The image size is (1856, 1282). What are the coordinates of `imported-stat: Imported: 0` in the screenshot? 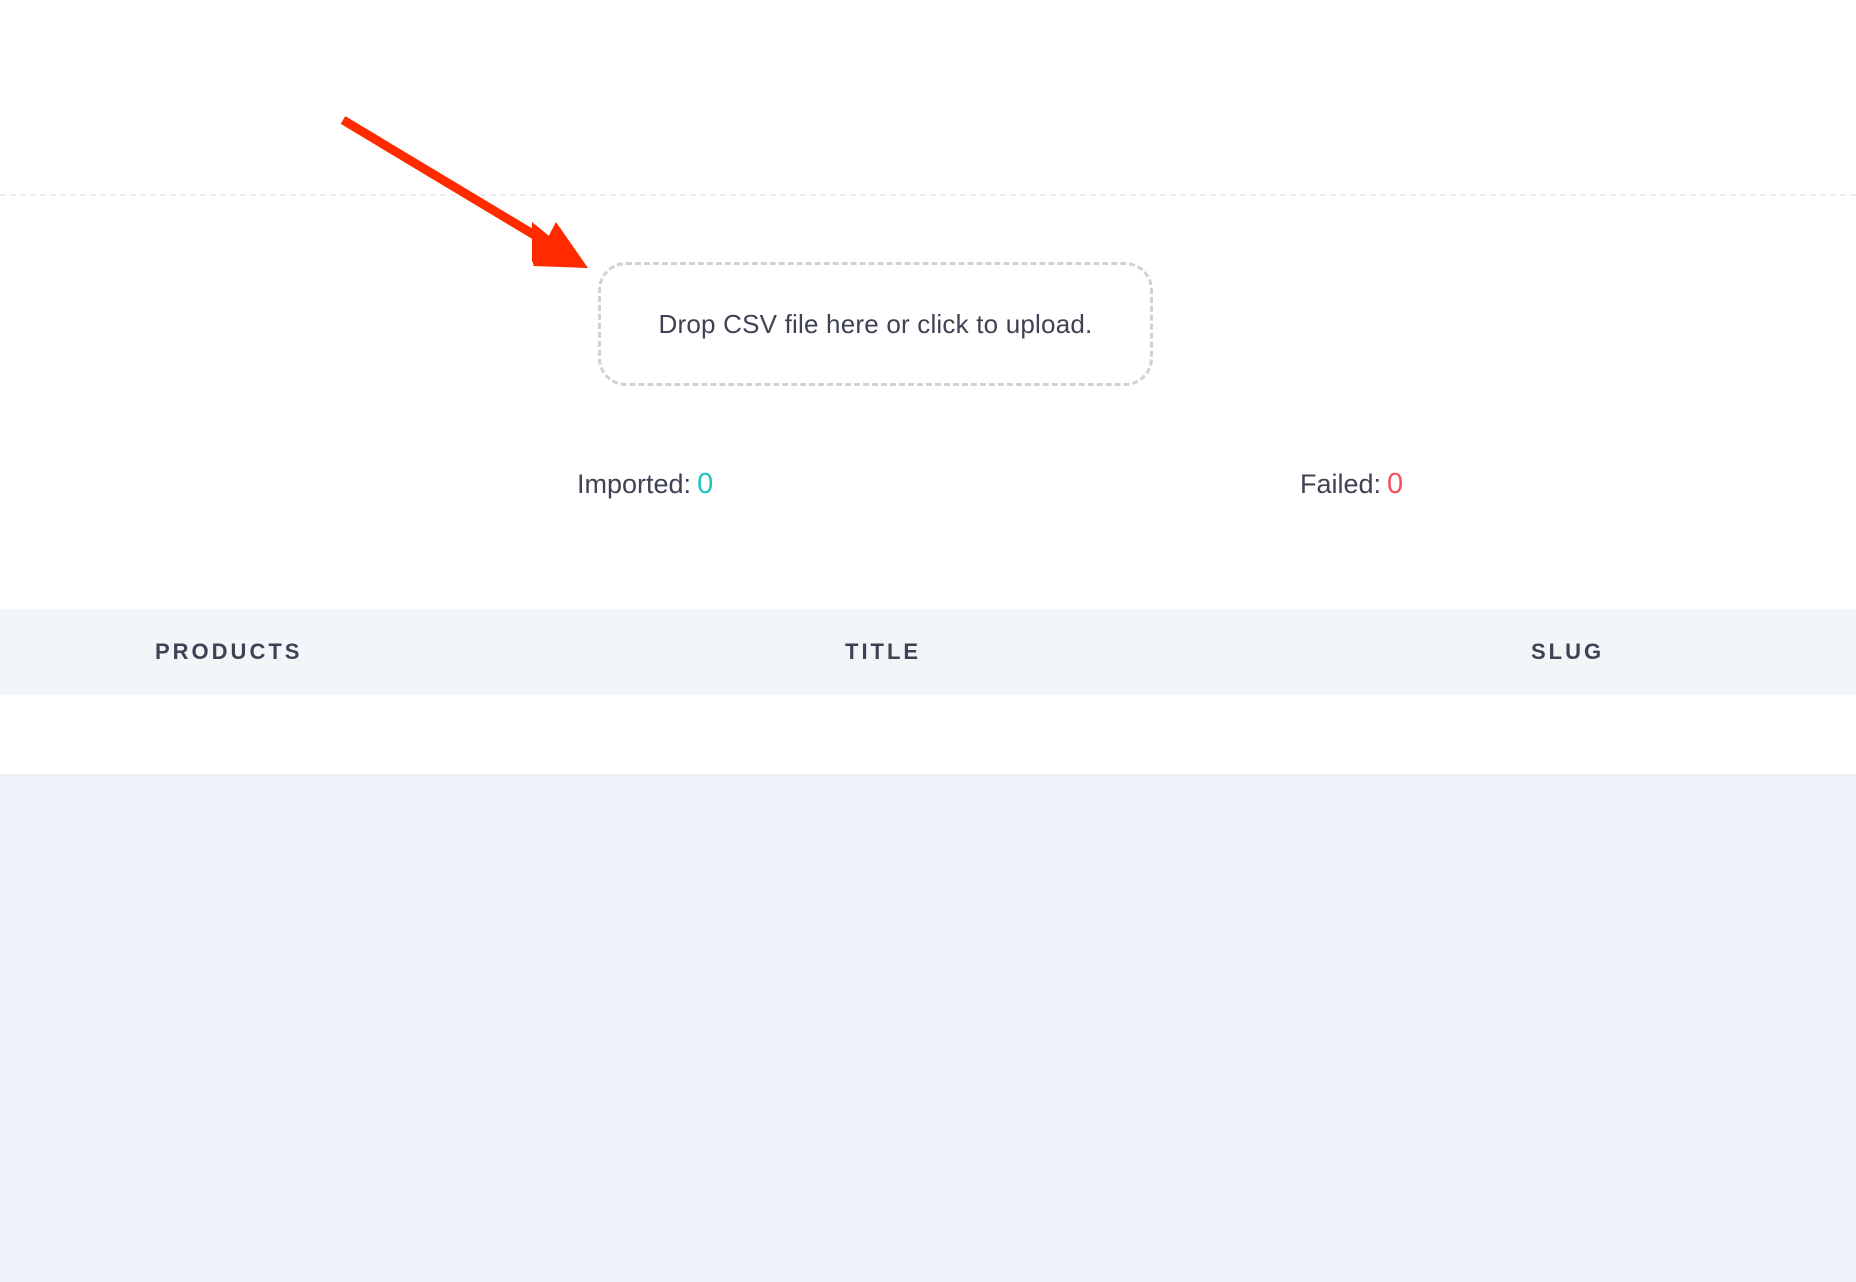 It's located at (645, 484).